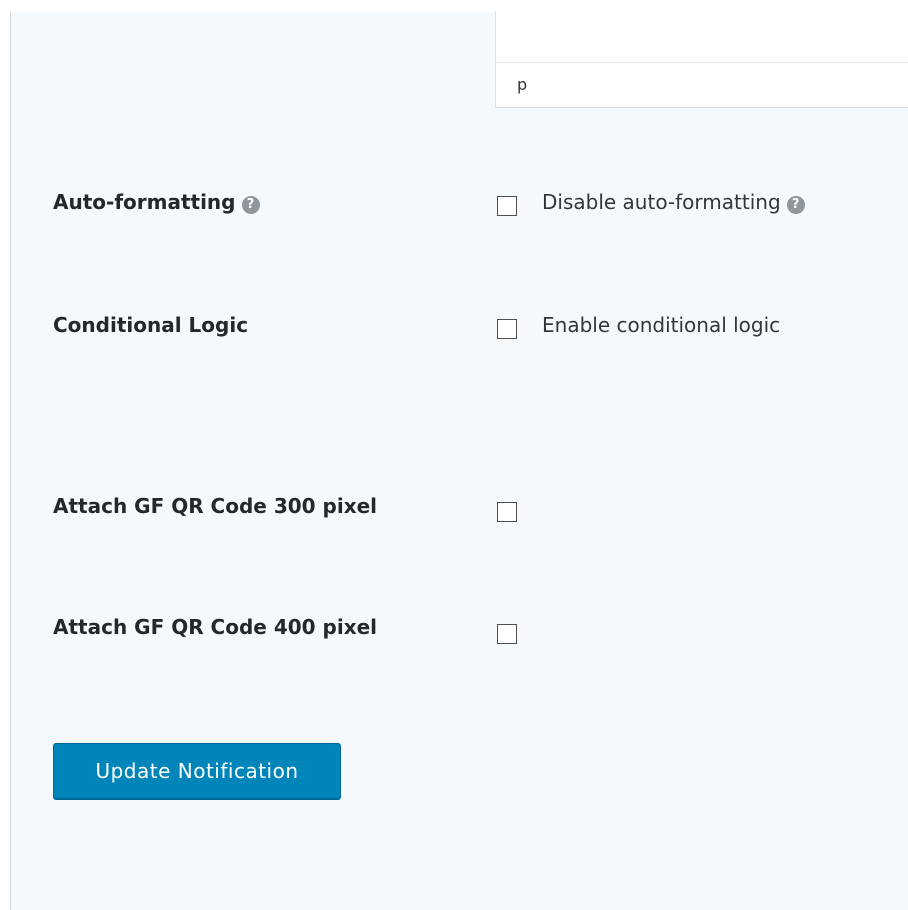 Image resolution: width=908 pixels, height=910 pixels. I want to click on qr-300-checkbox, so click(507, 512).